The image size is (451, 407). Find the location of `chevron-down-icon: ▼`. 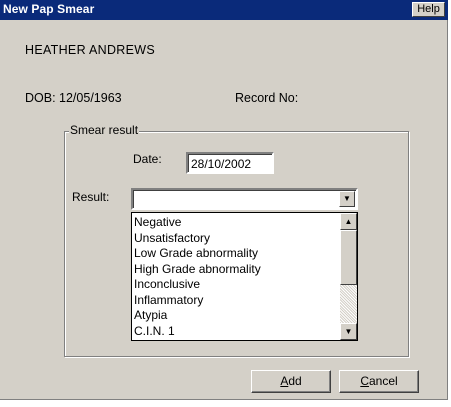

chevron-down-icon: ▼ is located at coordinates (347, 199).